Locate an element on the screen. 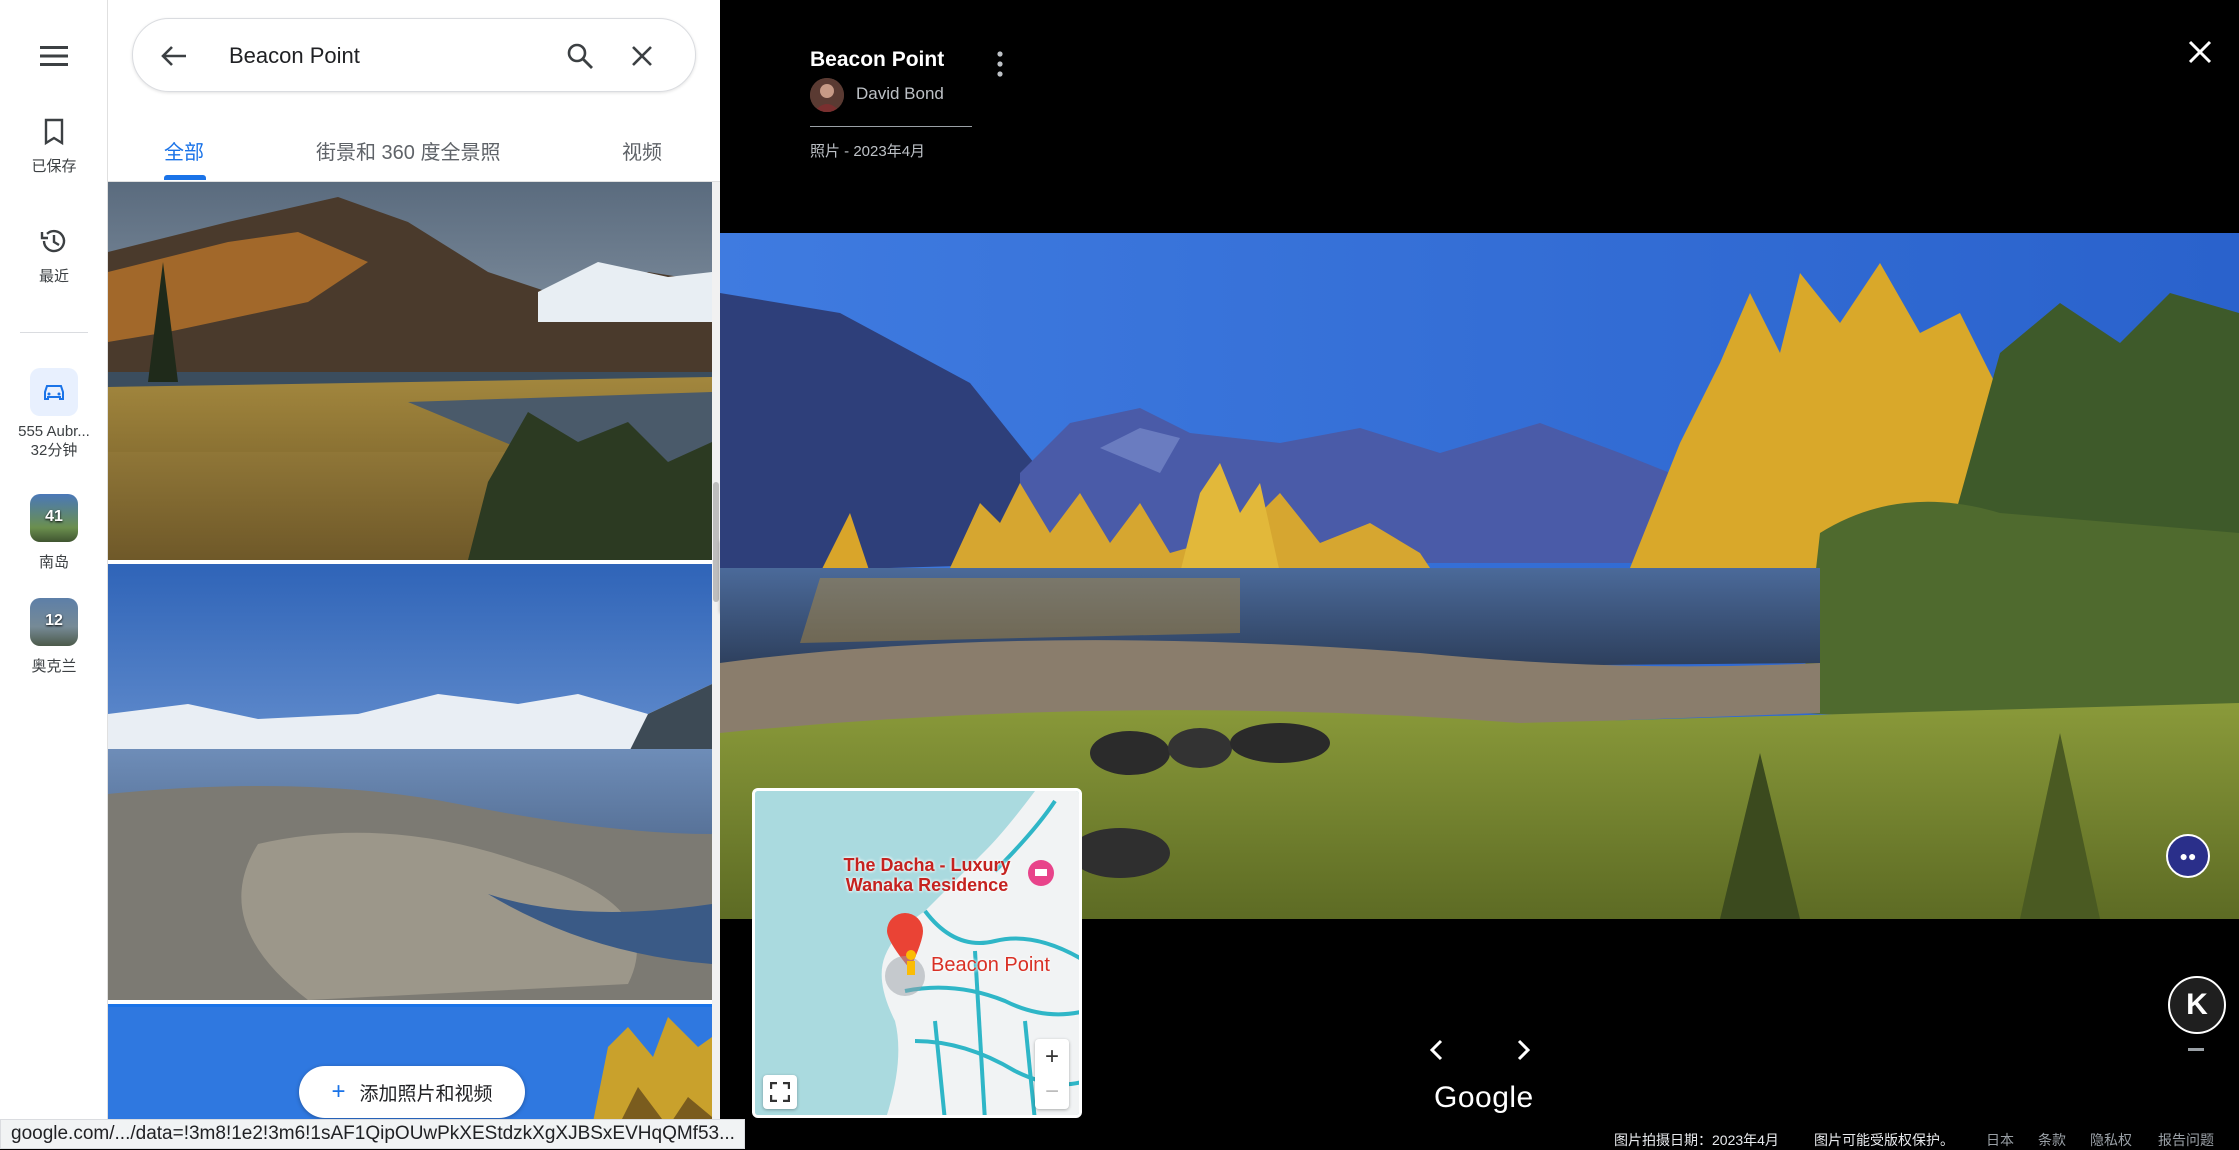 Image resolution: width=2239 pixels, height=1150 pixels. author-underline is located at coordinates (891, 126).